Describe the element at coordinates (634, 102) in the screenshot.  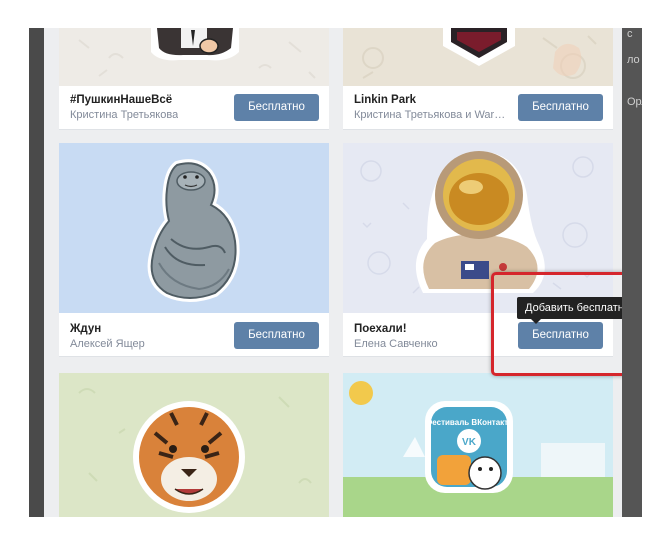
I see `right-strip-text: Орл` at that location.